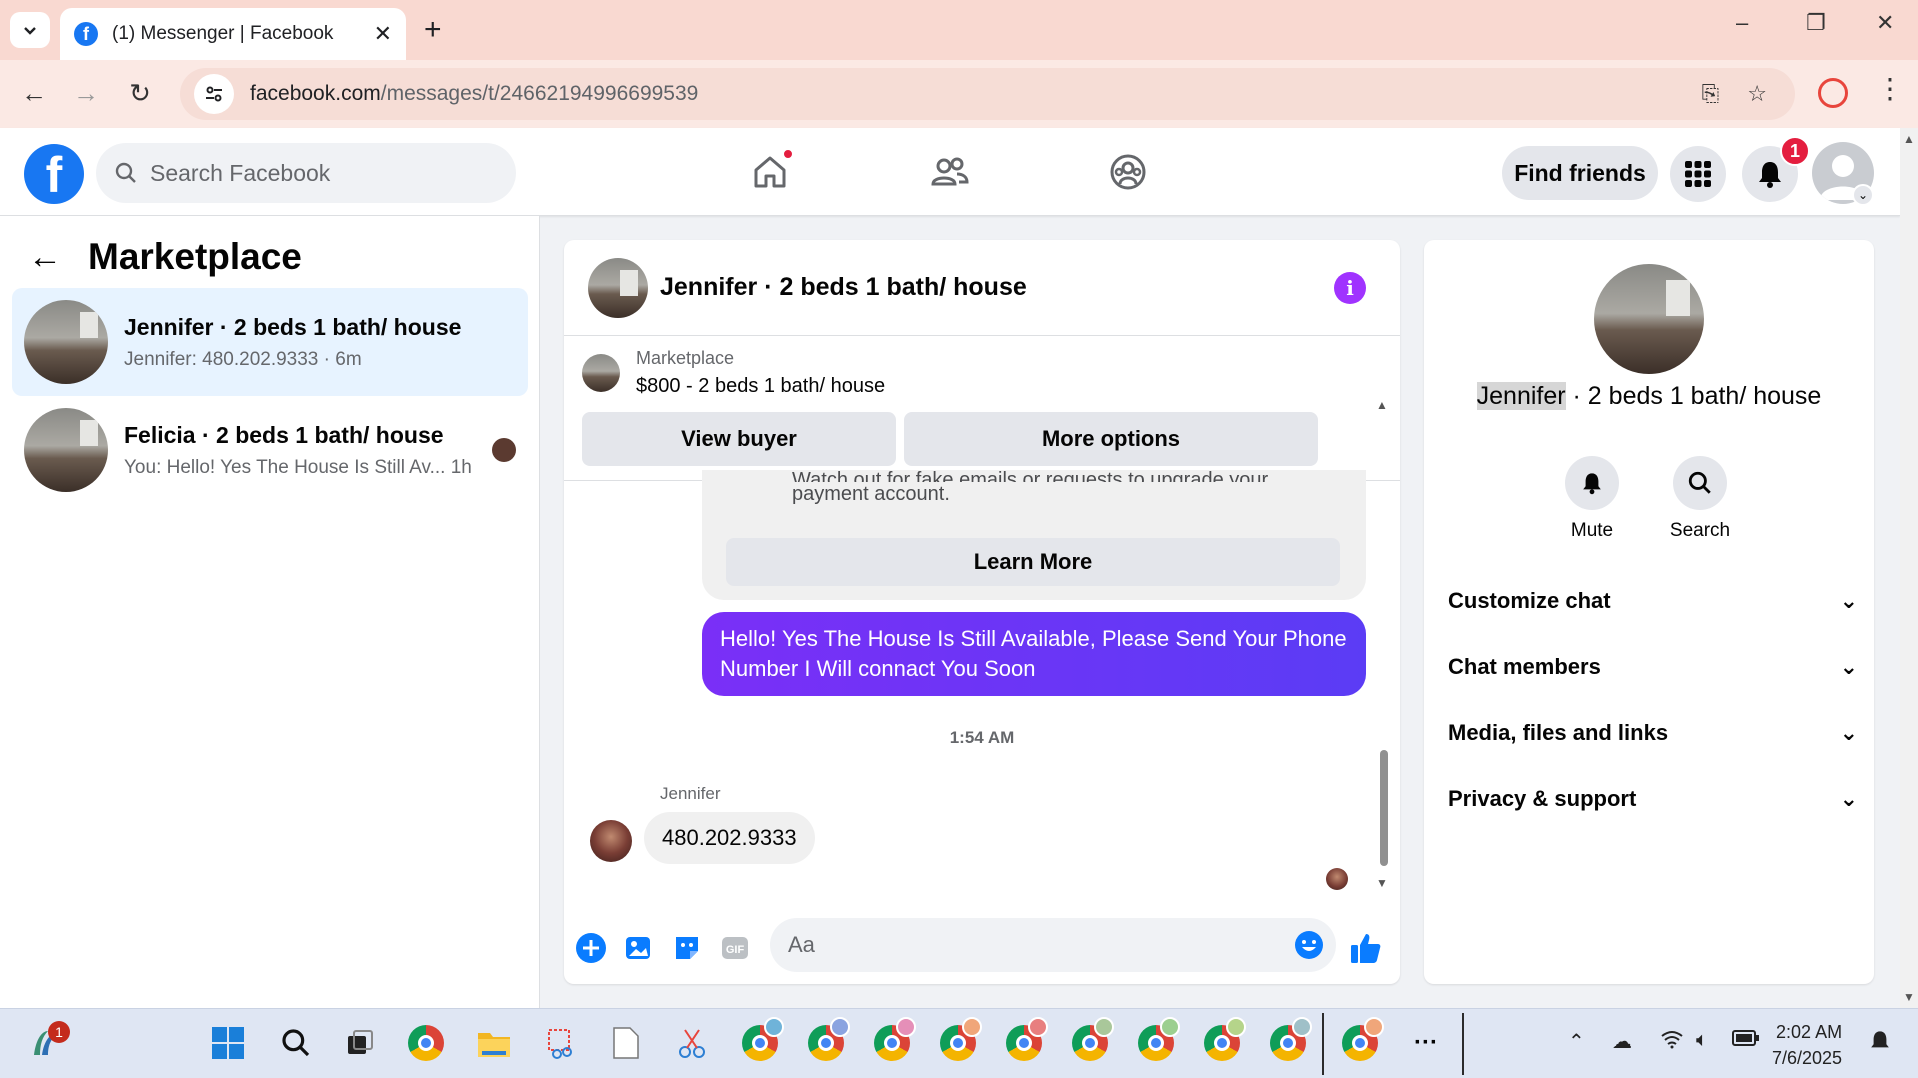 The image size is (1918, 1078). Describe the element at coordinates (1092, 1040) in the screenshot. I see `chrome-profile-6-icon` at that location.